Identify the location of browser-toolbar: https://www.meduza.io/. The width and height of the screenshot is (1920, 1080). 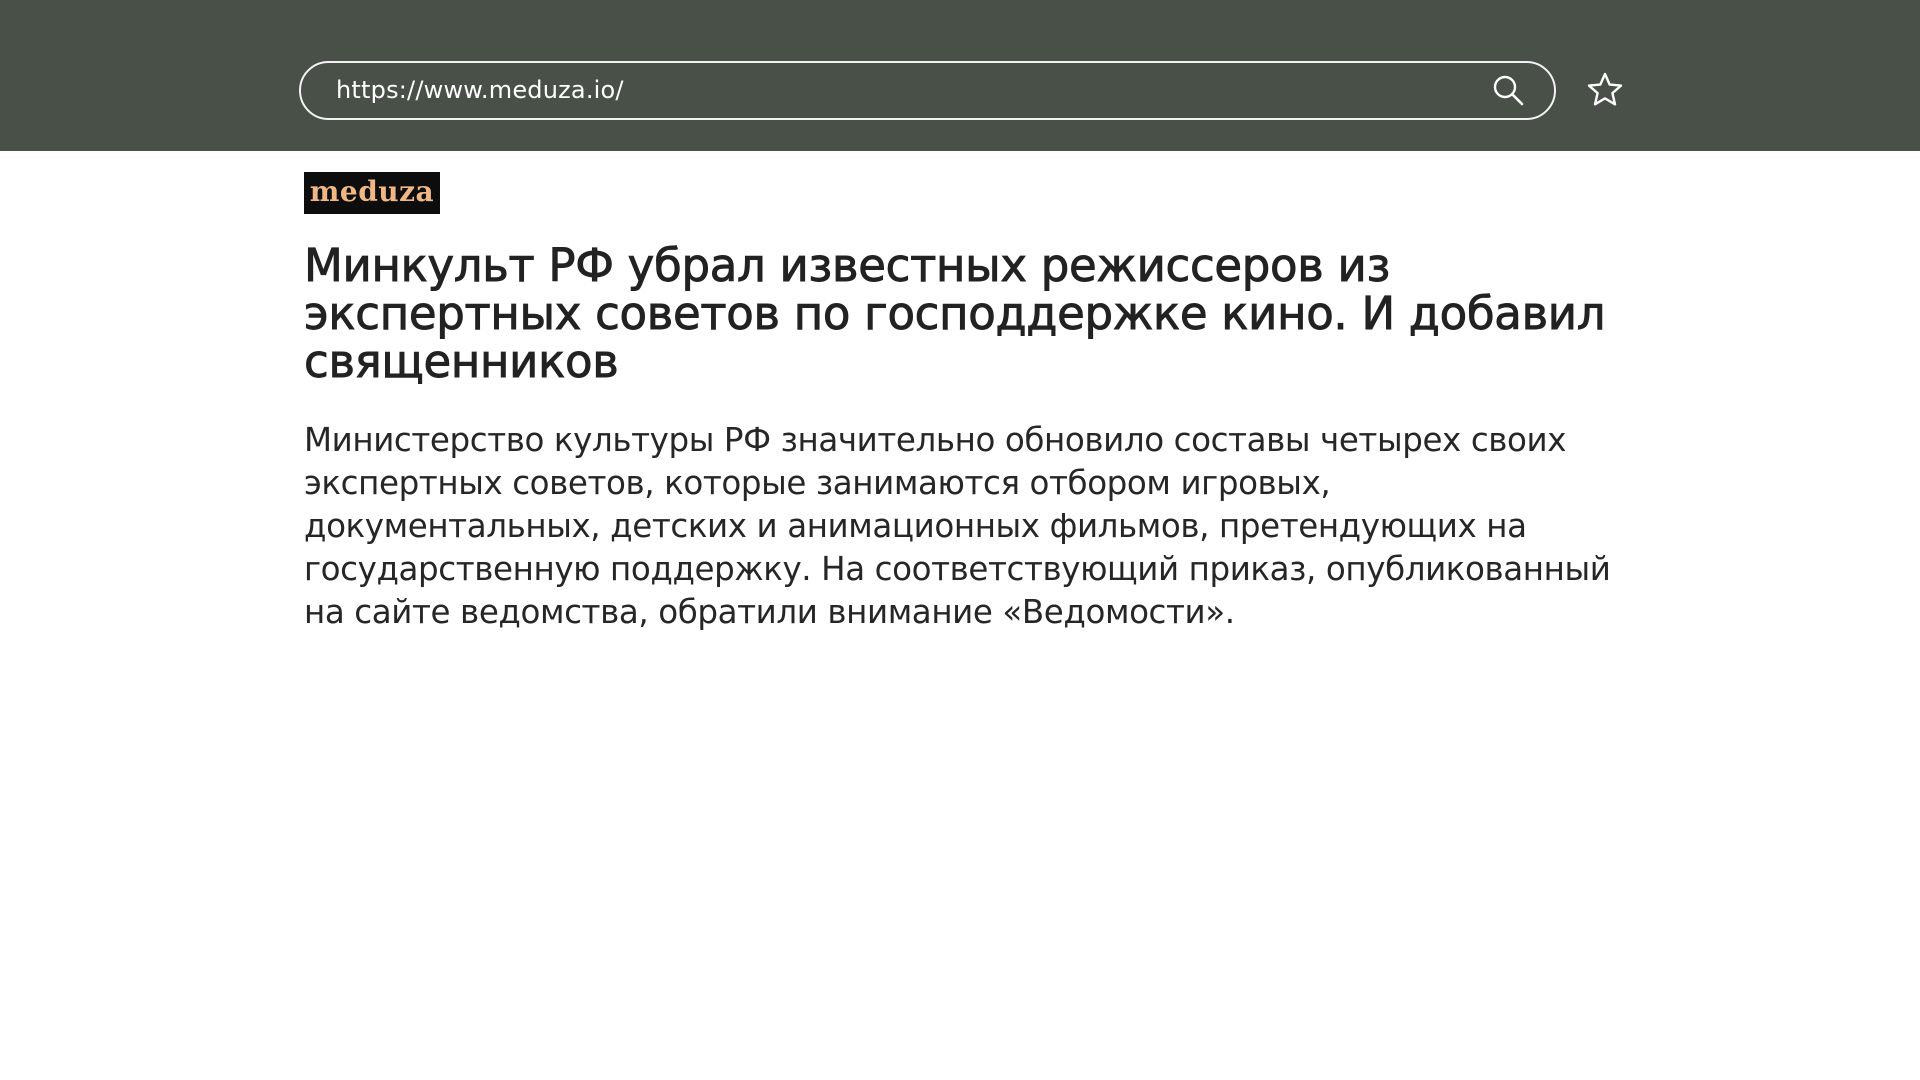
(960, 75).